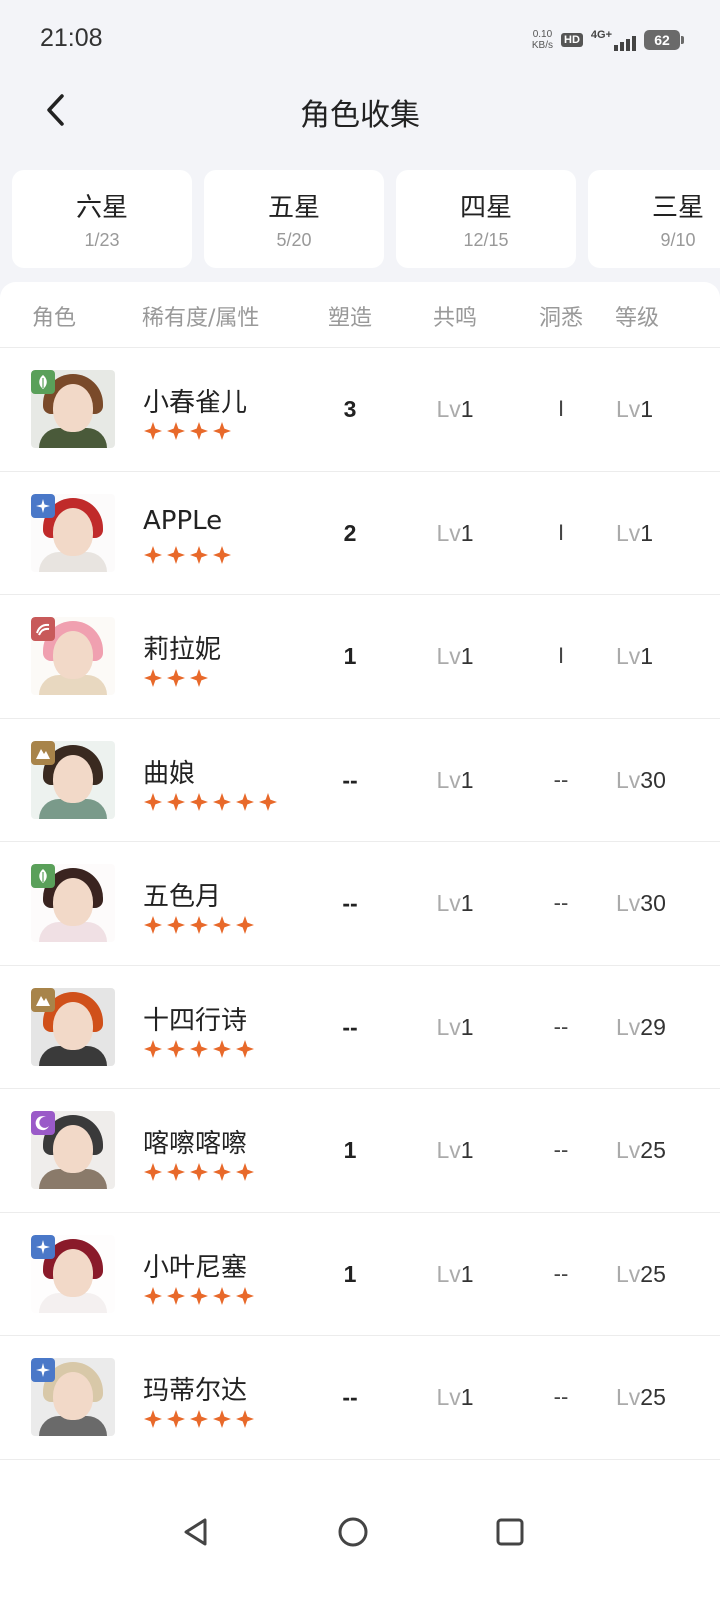 The image size is (720, 1600). I want to click on level-value: Lv29, so click(641, 1026).